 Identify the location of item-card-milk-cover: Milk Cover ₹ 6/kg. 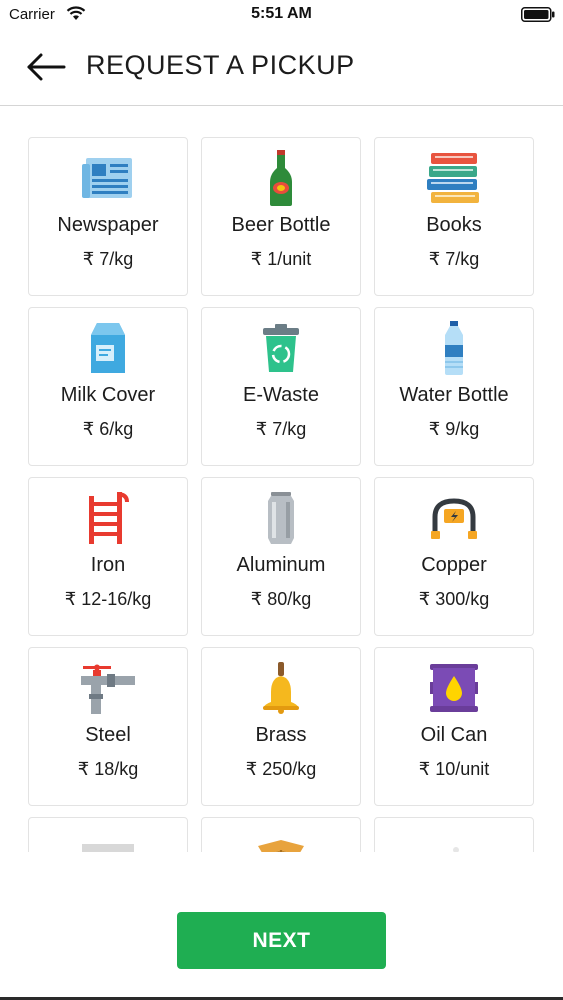
(108, 386).